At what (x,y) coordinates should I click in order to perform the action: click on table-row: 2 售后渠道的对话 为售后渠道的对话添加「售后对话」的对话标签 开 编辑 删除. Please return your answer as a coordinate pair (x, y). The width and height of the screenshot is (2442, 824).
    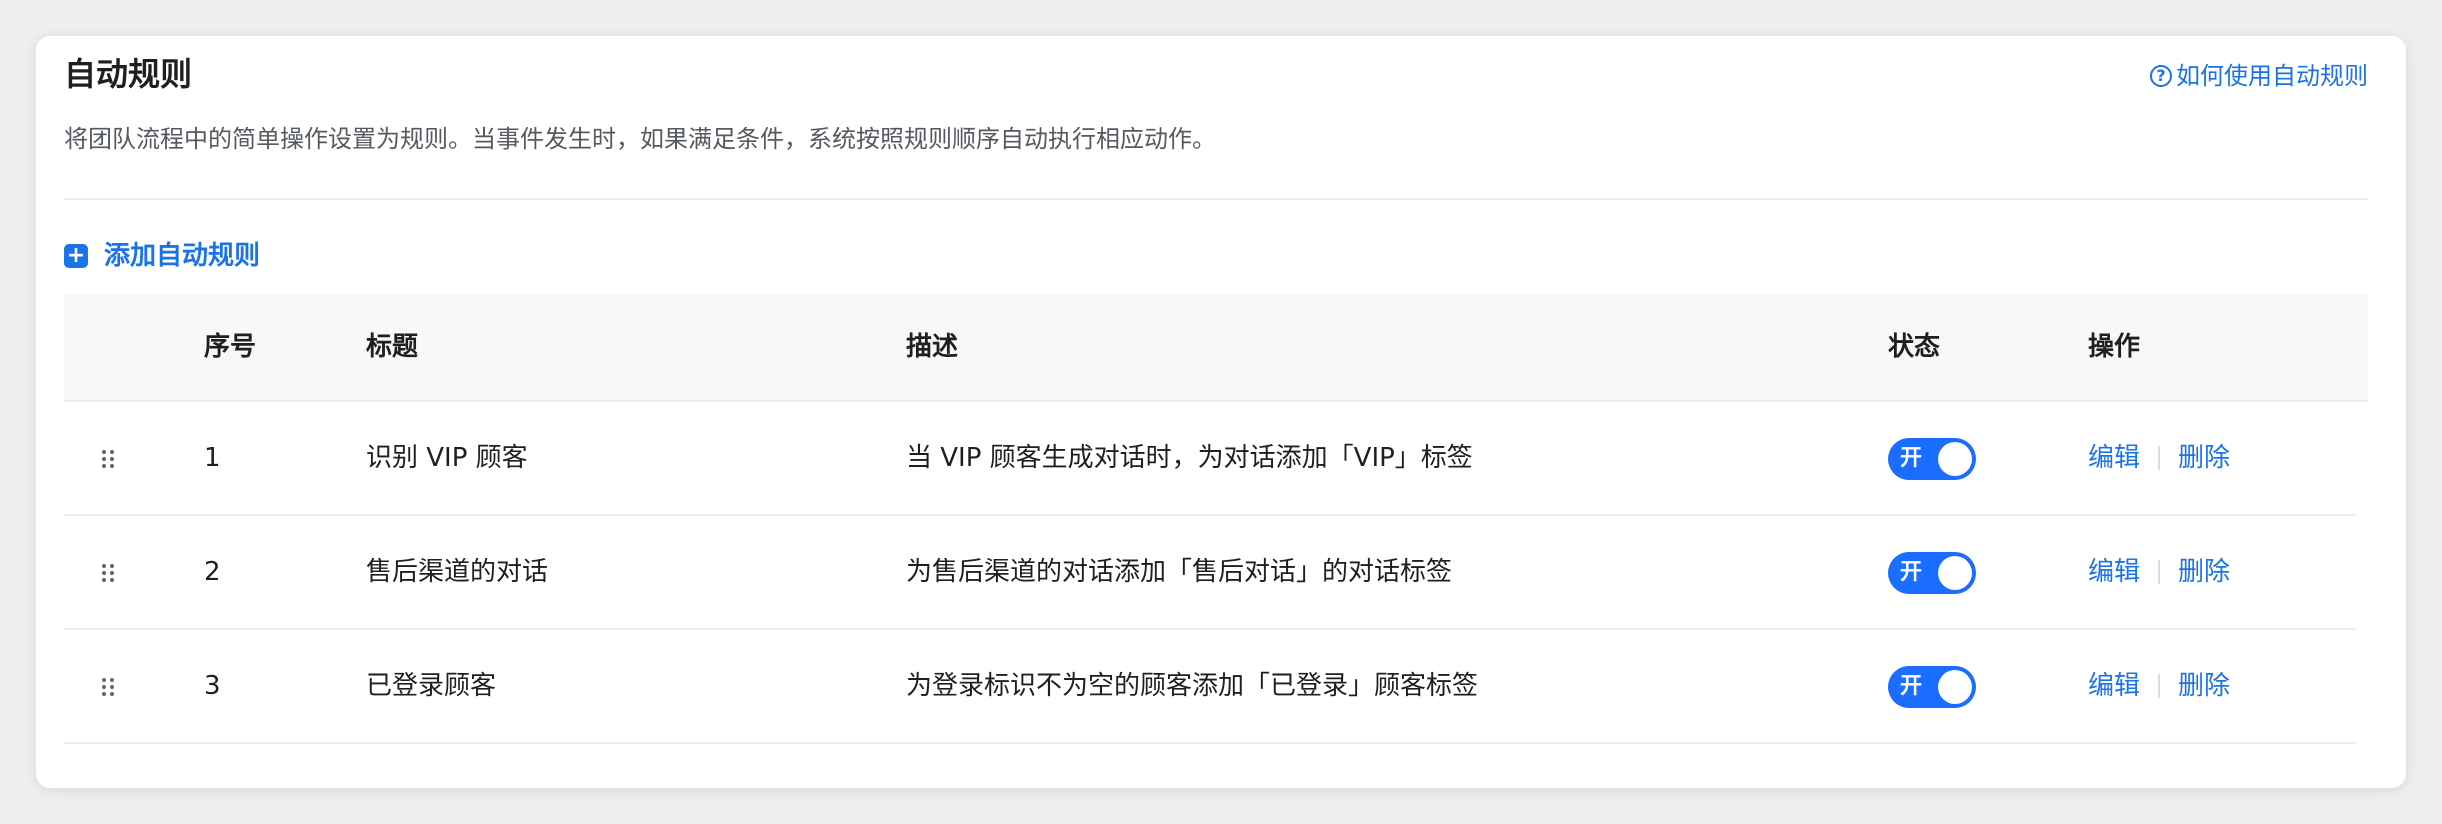
    Looking at the image, I should click on (1210, 573).